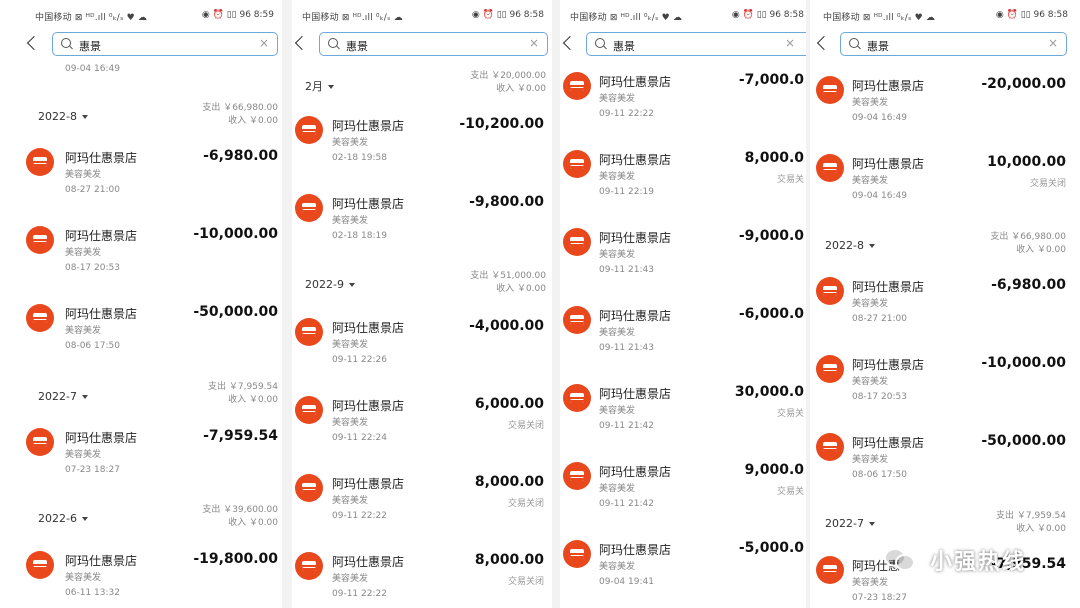  What do you see at coordinates (683, 98) in the screenshot?
I see `transaction-row: 阿玛仕惠景店 美容美发 09-11 22:22 -7,000.0` at bounding box center [683, 98].